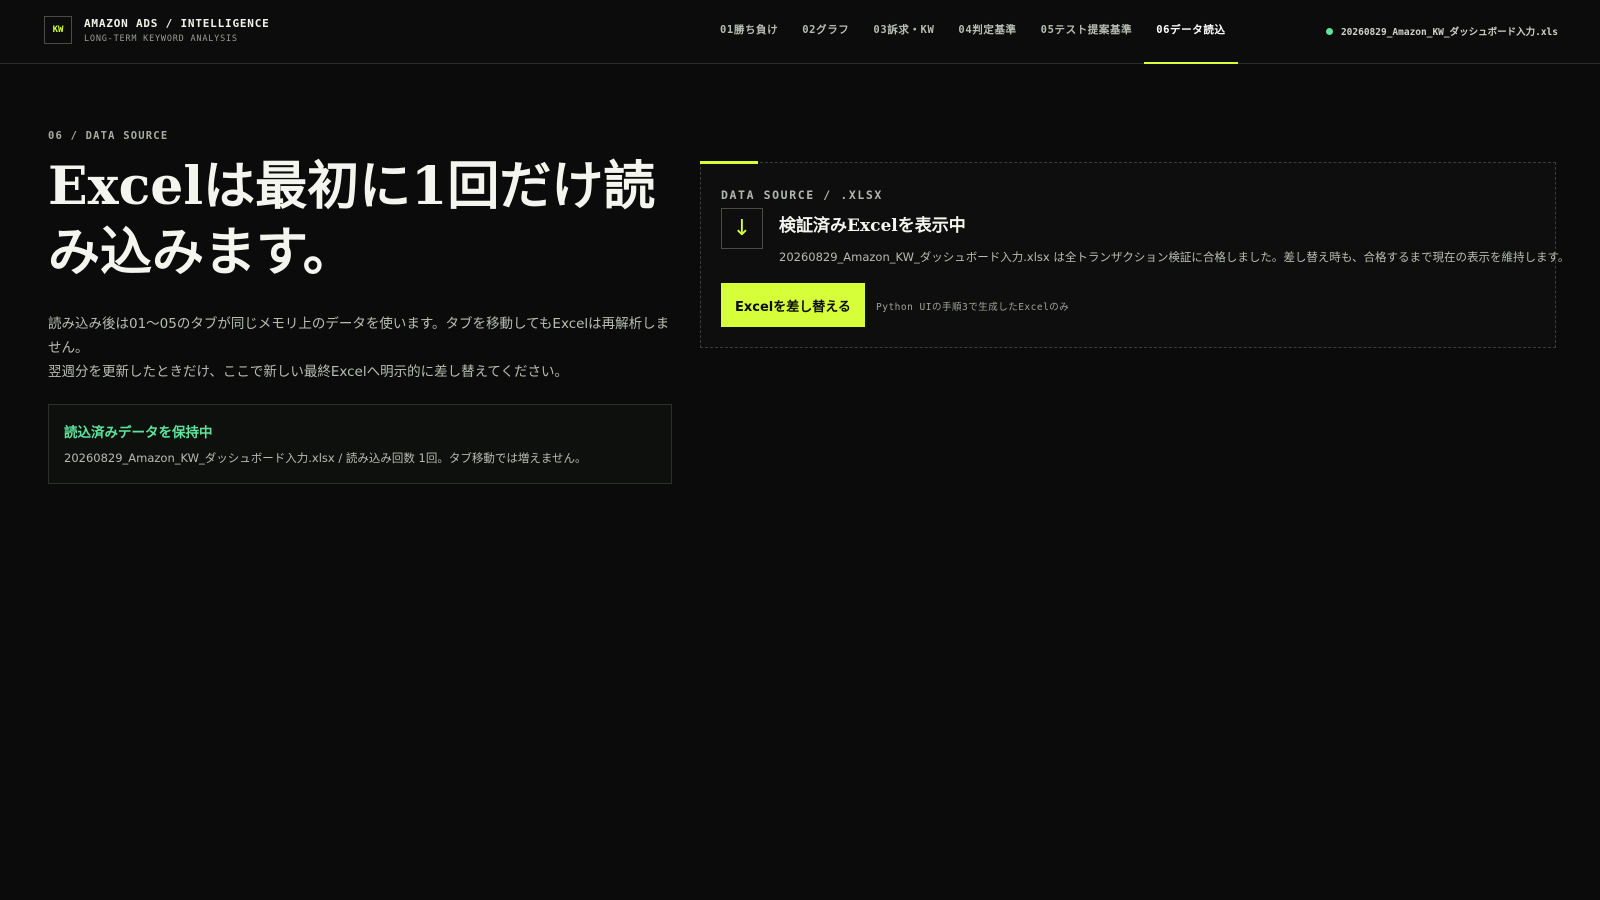  What do you see at coordinates (749, 32) in the screenshot?
I see `tab-win-loss: 01勝ち負け` at bounding box center [749, 32].